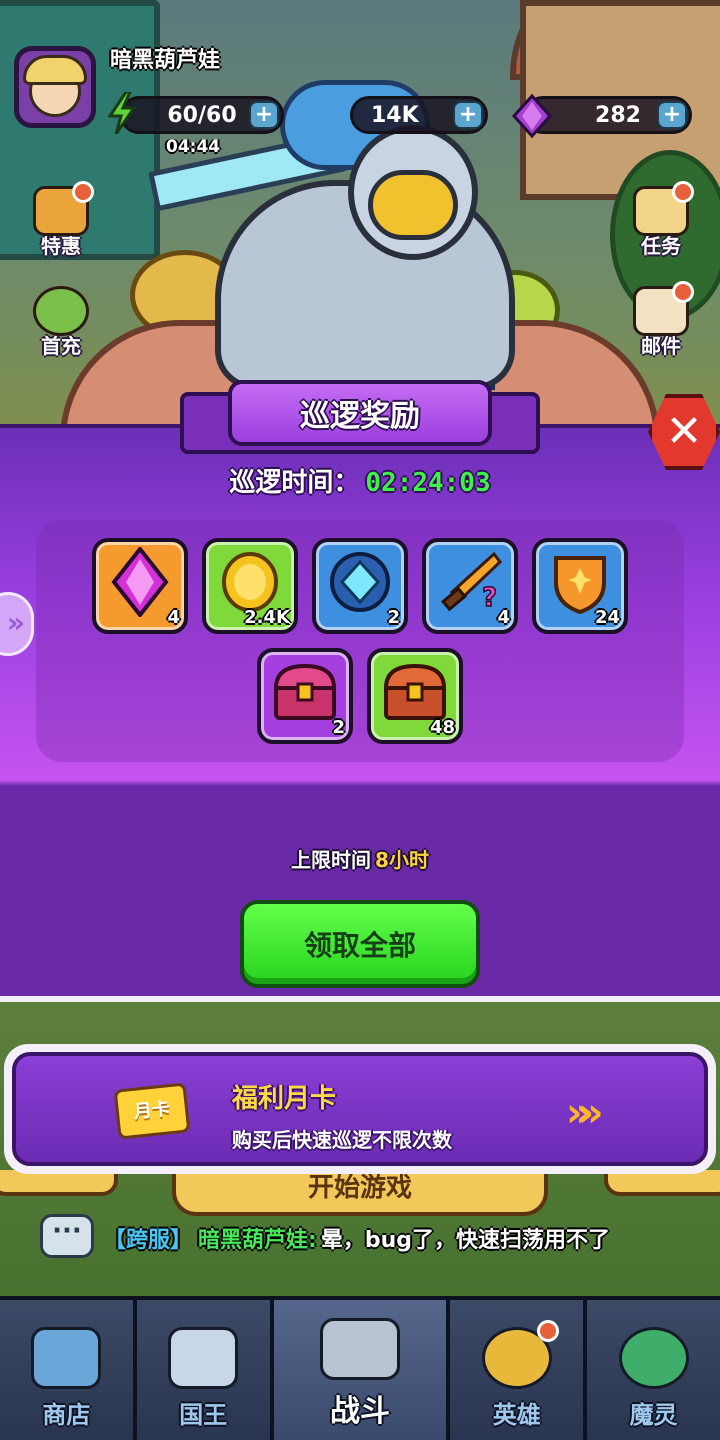 This screenshot has width=720, height=1440. What do you see at coordinates (442, 727) in the screenshot?
I see `reward-count: 48` at bounding box center [442, 727].